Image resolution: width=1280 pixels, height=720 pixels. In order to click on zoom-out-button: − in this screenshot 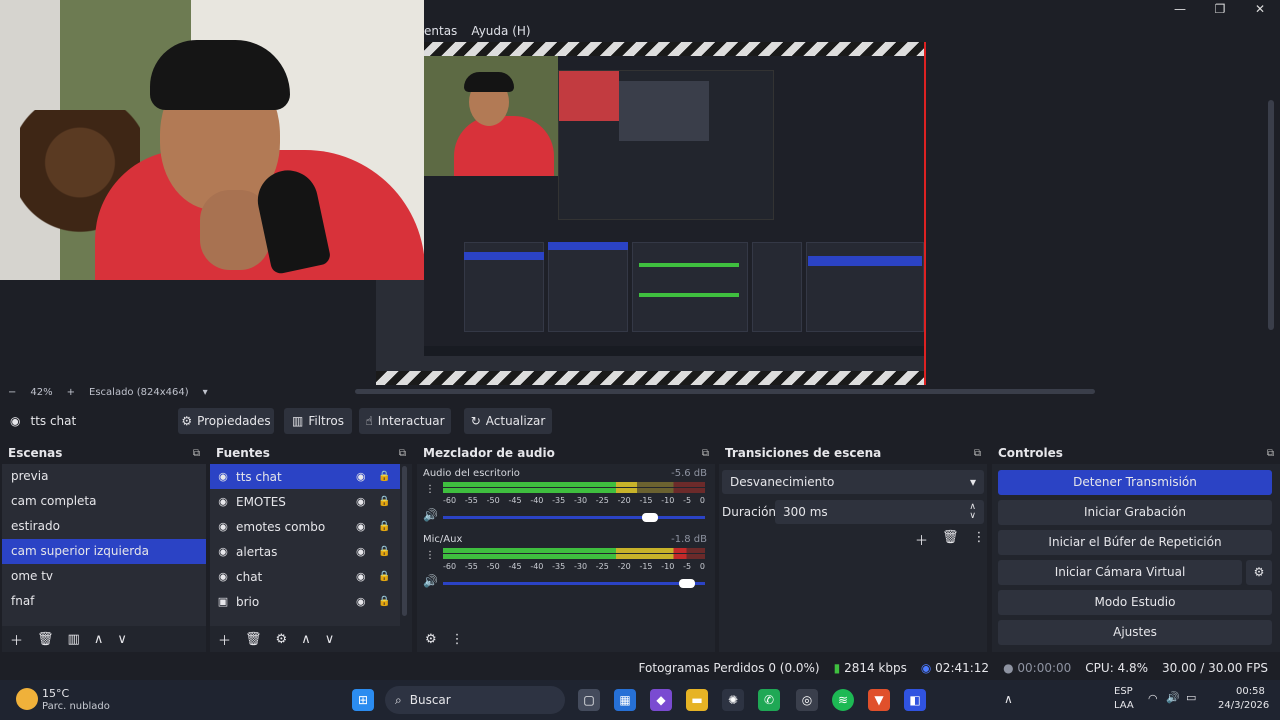, I will do `click(12, 392)`.